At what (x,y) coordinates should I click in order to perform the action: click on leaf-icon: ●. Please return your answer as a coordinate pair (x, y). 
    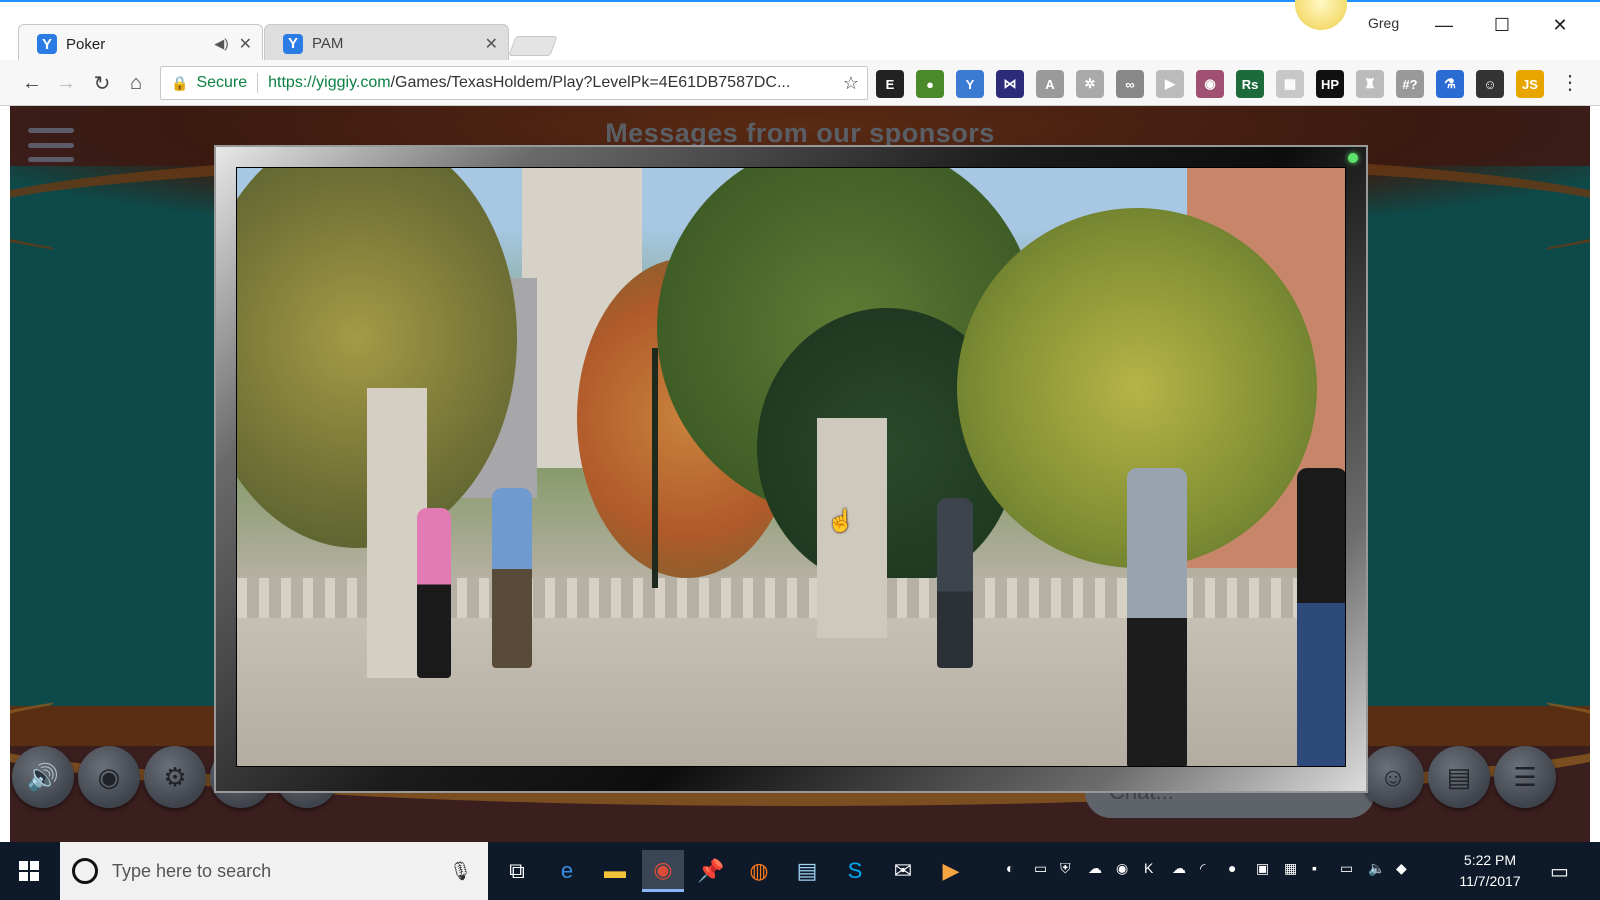
    Looking at the image, I should click on (930, 84).